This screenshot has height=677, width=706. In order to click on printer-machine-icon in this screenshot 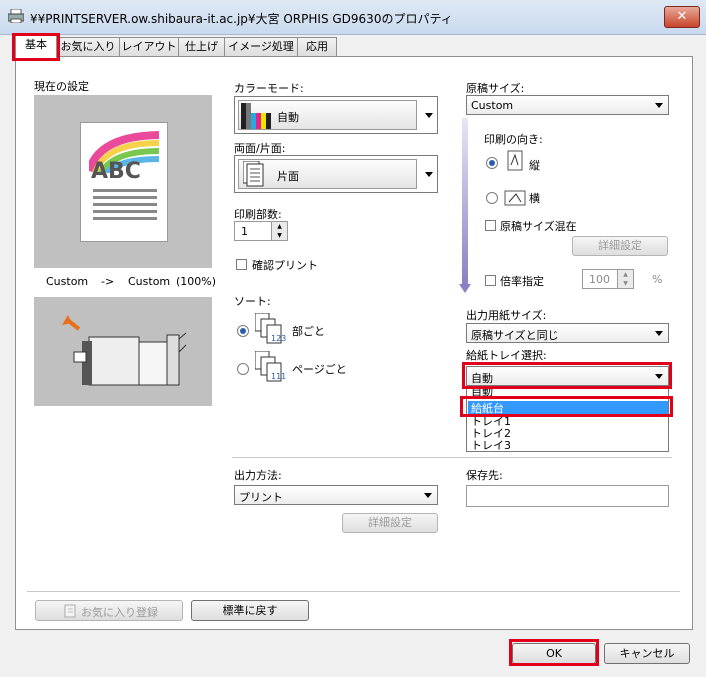, I will do `click(124, 350)`.